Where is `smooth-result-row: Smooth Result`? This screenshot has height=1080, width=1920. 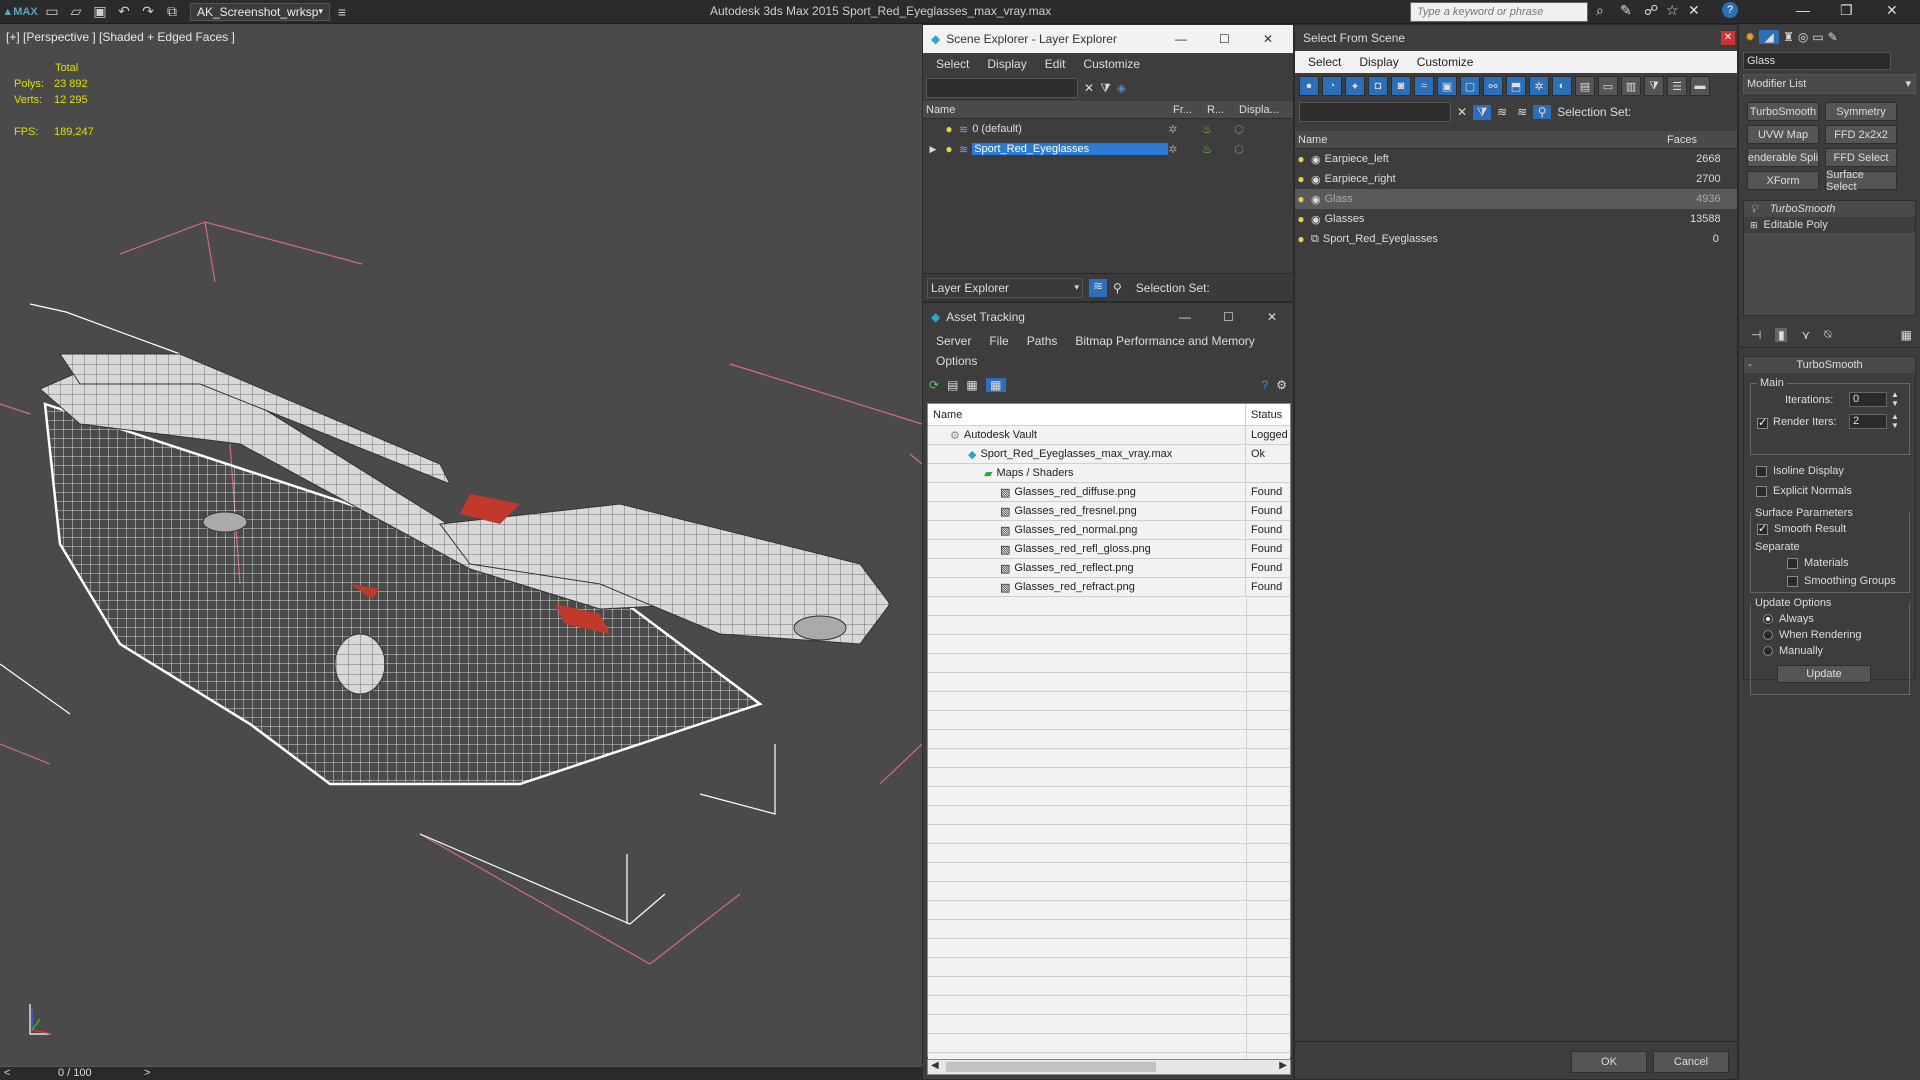 smooth-result-row: Smooth Result is located at coordinates (1801, 528).